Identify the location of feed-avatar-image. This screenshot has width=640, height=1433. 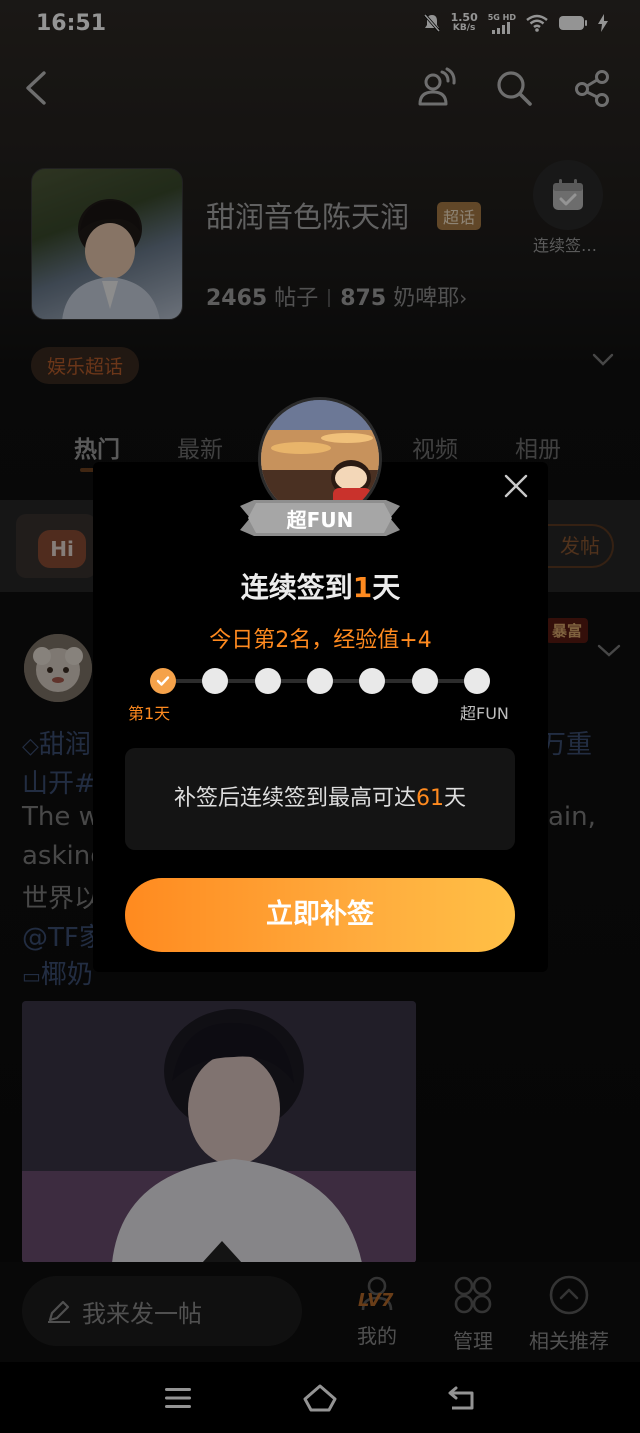
(58, 668).